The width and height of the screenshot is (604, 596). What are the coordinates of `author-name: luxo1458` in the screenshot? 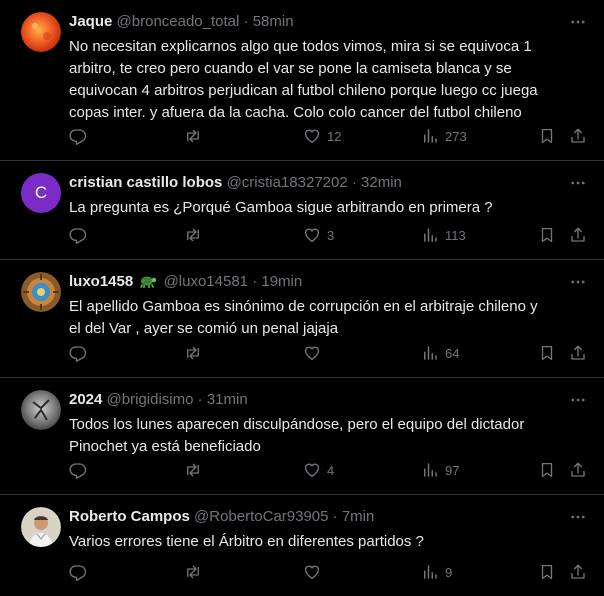 It's located at (101, 281).